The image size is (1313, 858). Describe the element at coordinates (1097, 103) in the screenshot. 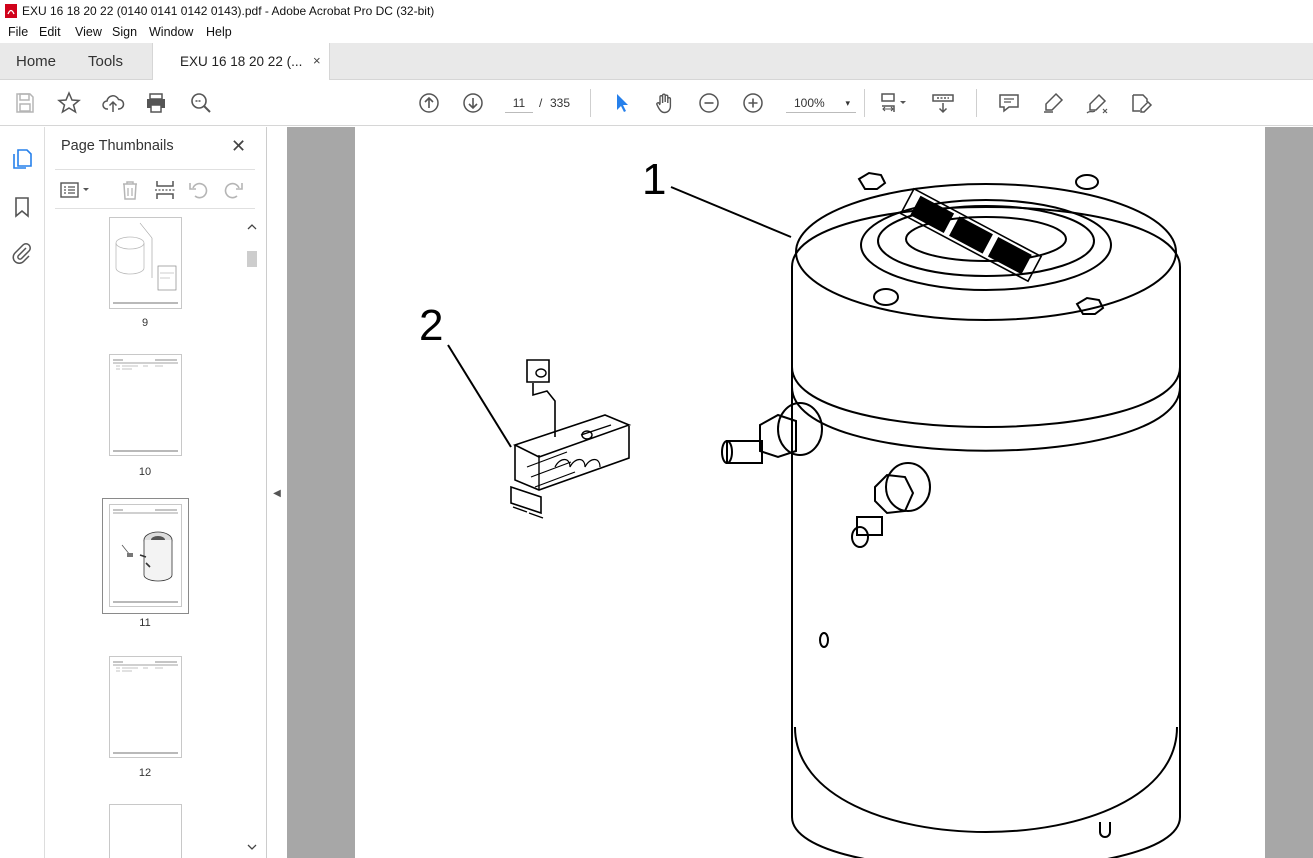

I see `draw-icon` at that location.